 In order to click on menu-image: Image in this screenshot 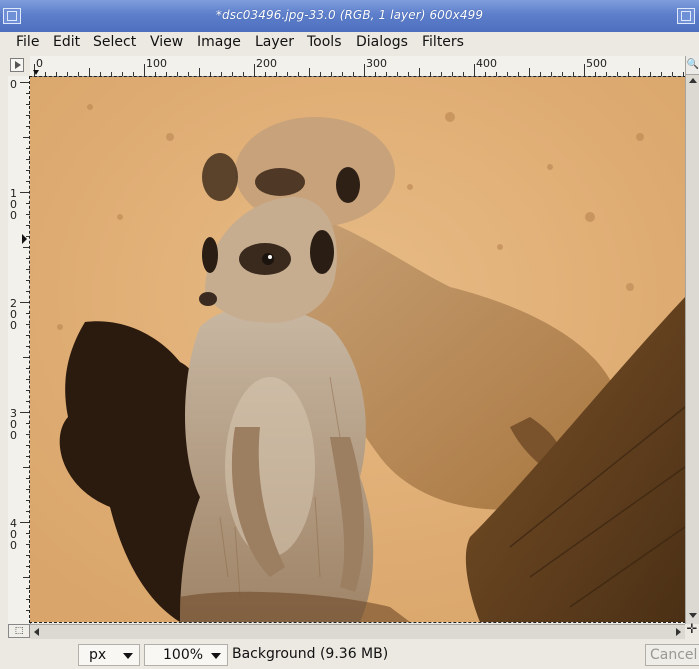, I will do `click(219, 42)`.